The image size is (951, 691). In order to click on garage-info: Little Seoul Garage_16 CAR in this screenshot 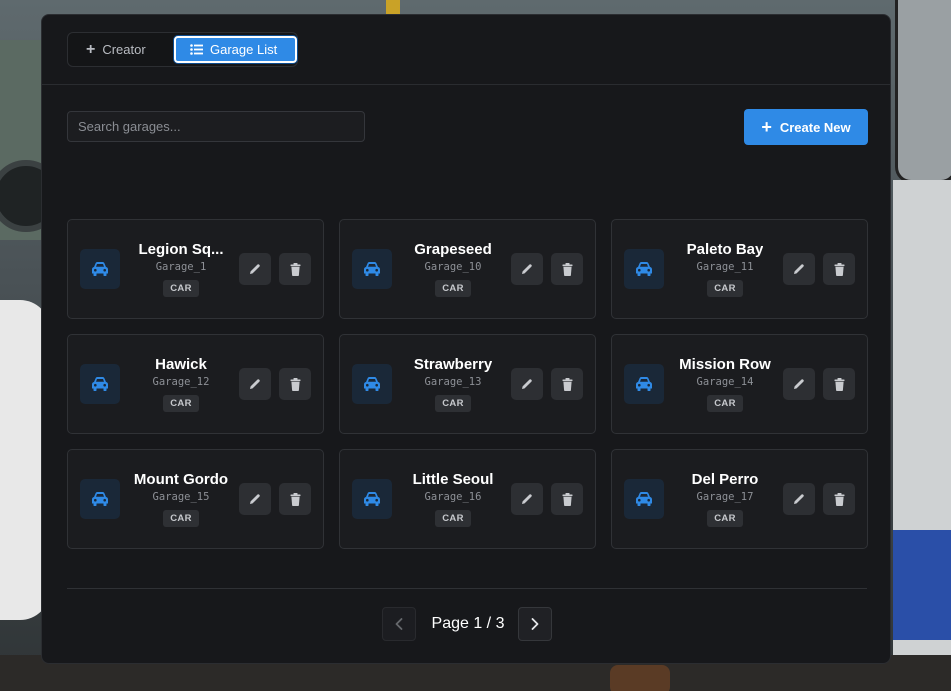, I will do `click(453, 499)`.